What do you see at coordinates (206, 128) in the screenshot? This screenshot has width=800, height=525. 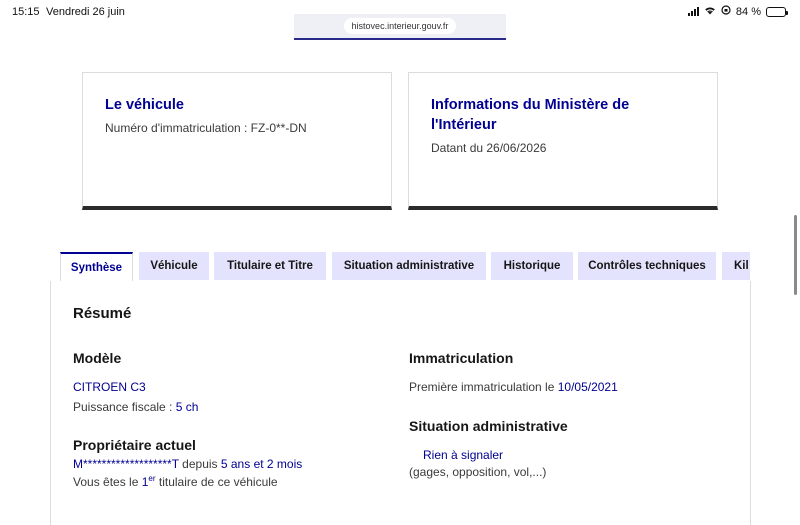 I see `registration-number: Numéro d'immatriculation : FZ-0**-DN` at bounding box center [206, 128].